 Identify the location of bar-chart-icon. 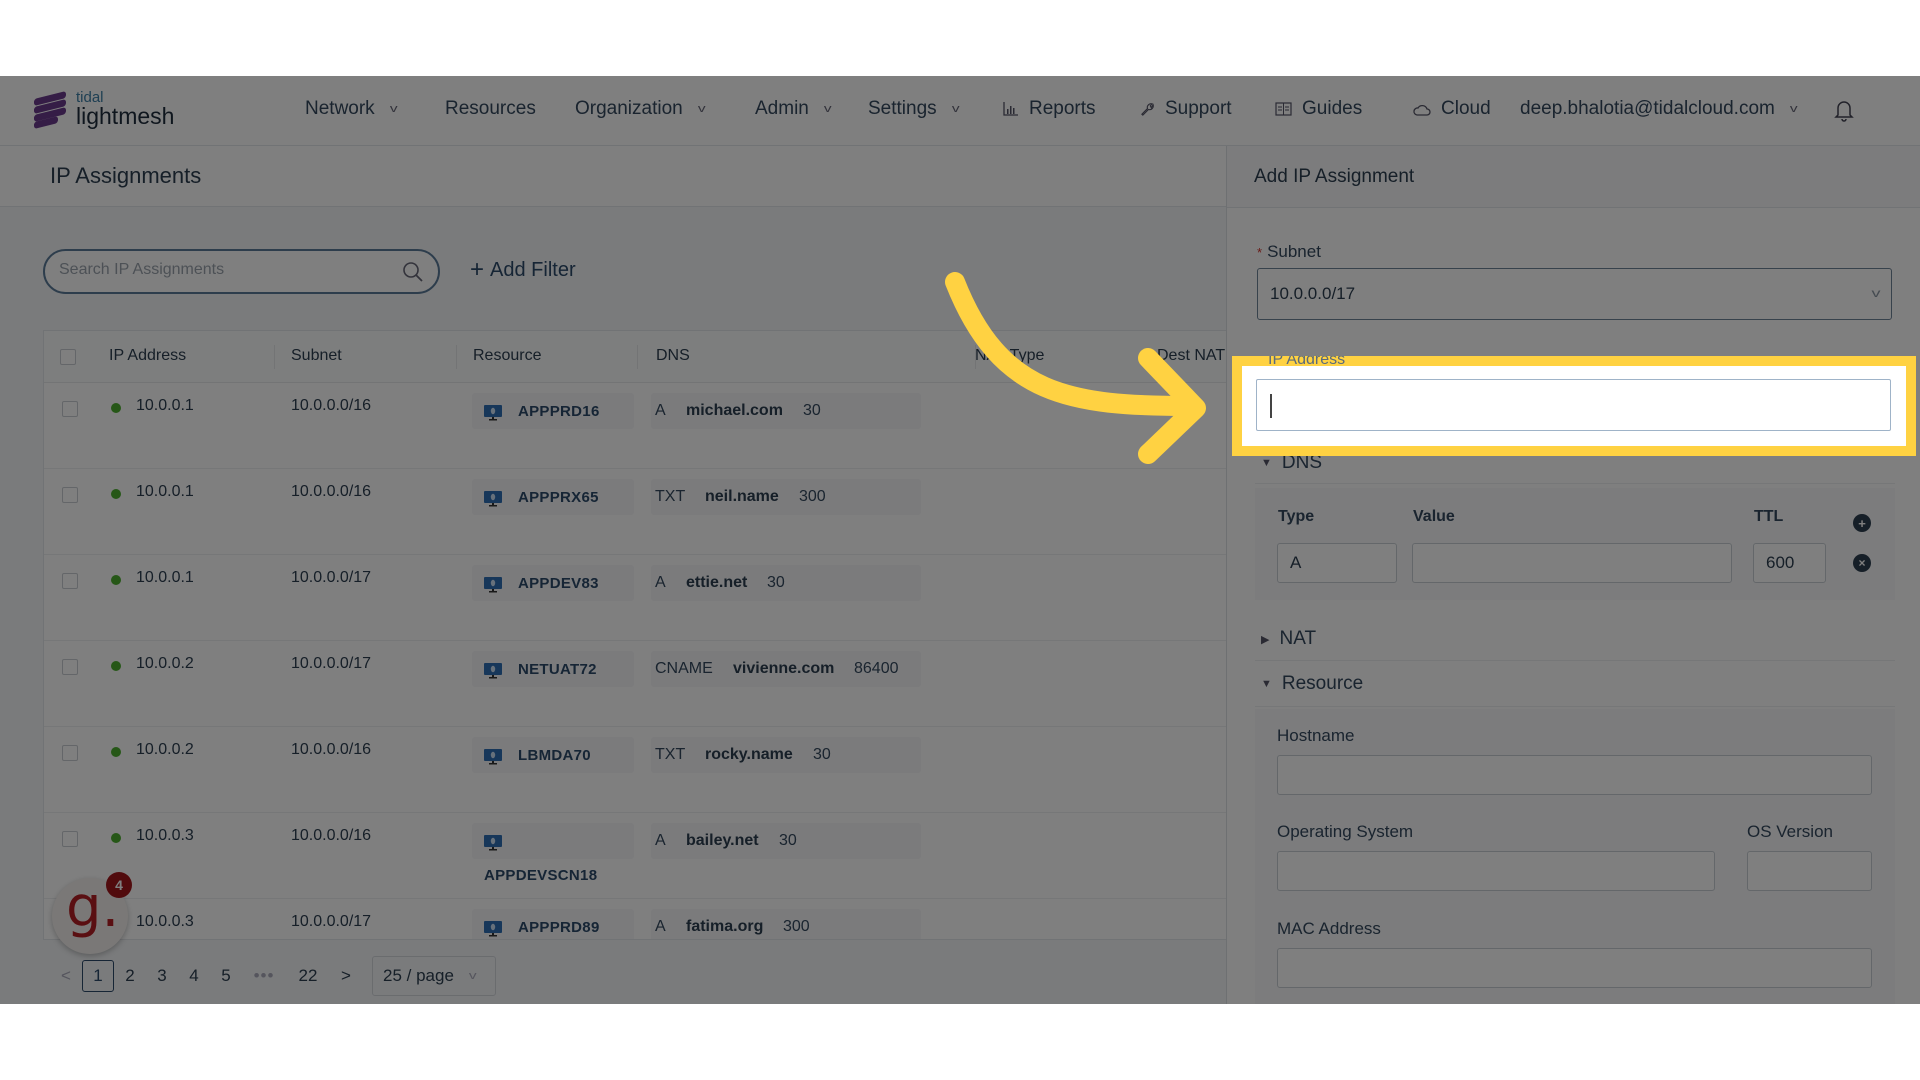
(1010, 109).